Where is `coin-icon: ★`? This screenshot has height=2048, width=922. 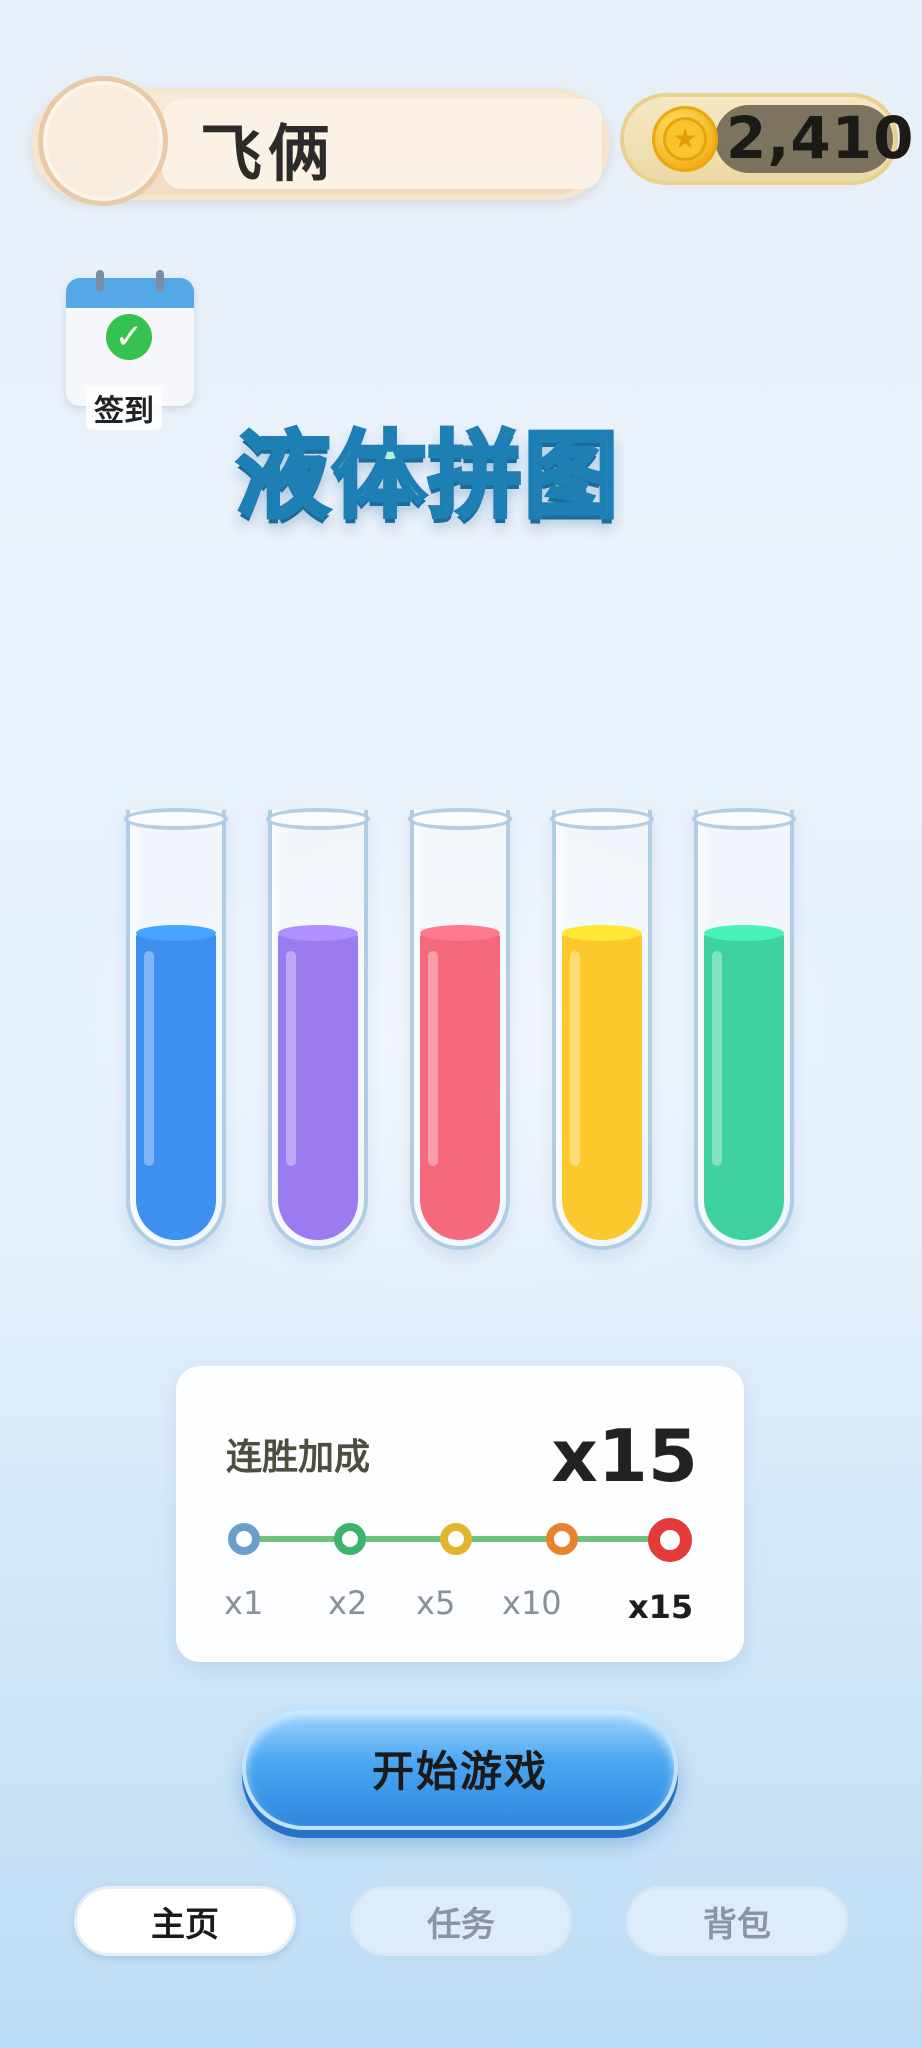
coin-icon: ★ is located at coordinates (685, 139).